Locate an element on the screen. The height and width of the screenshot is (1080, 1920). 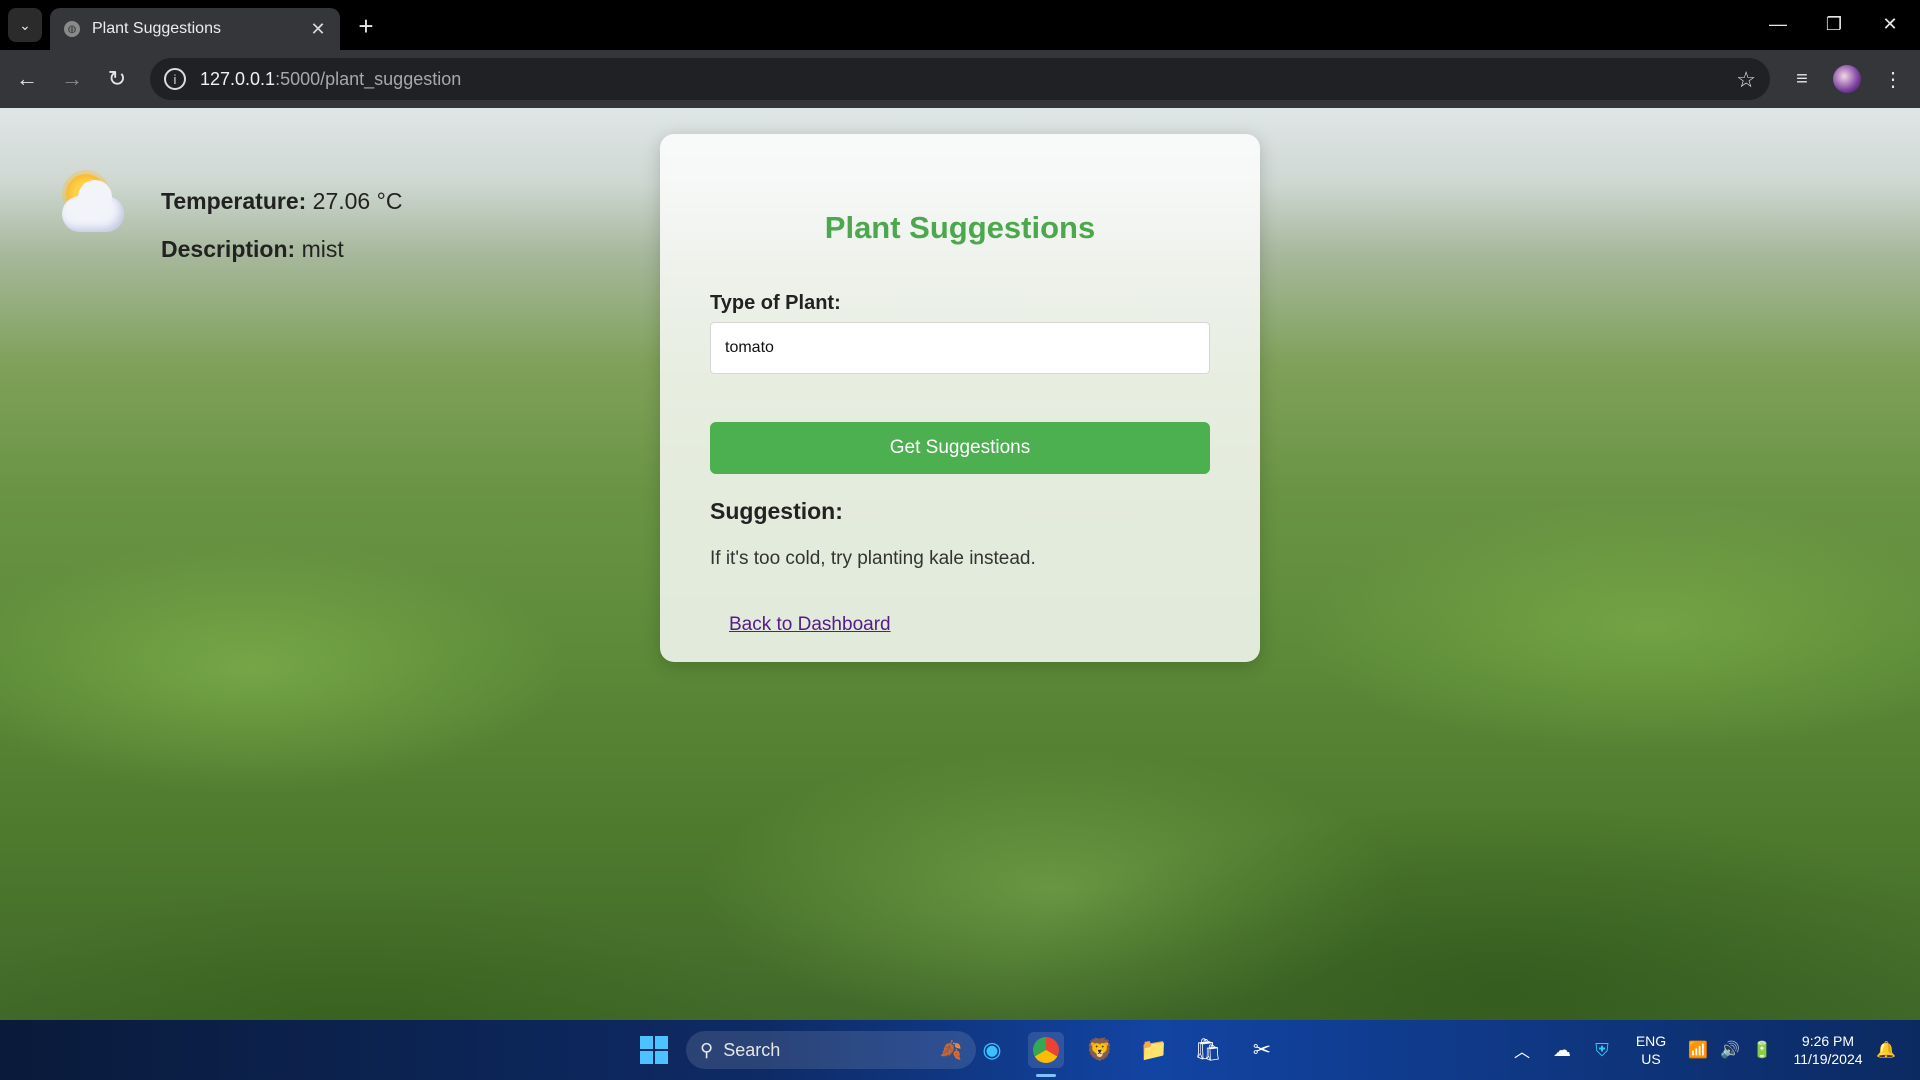
language-code: ENG is located at coordinates (1651, 1041).